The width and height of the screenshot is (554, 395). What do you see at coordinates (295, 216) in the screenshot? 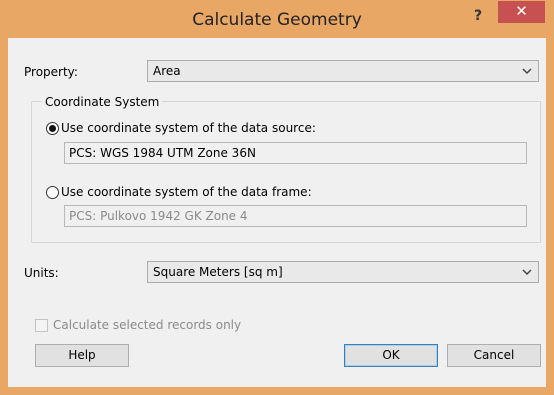
I see `data-frame-cs-field: PCS: Pulkovo 1942 GK Zone 4` at bounding box center [295, 216].